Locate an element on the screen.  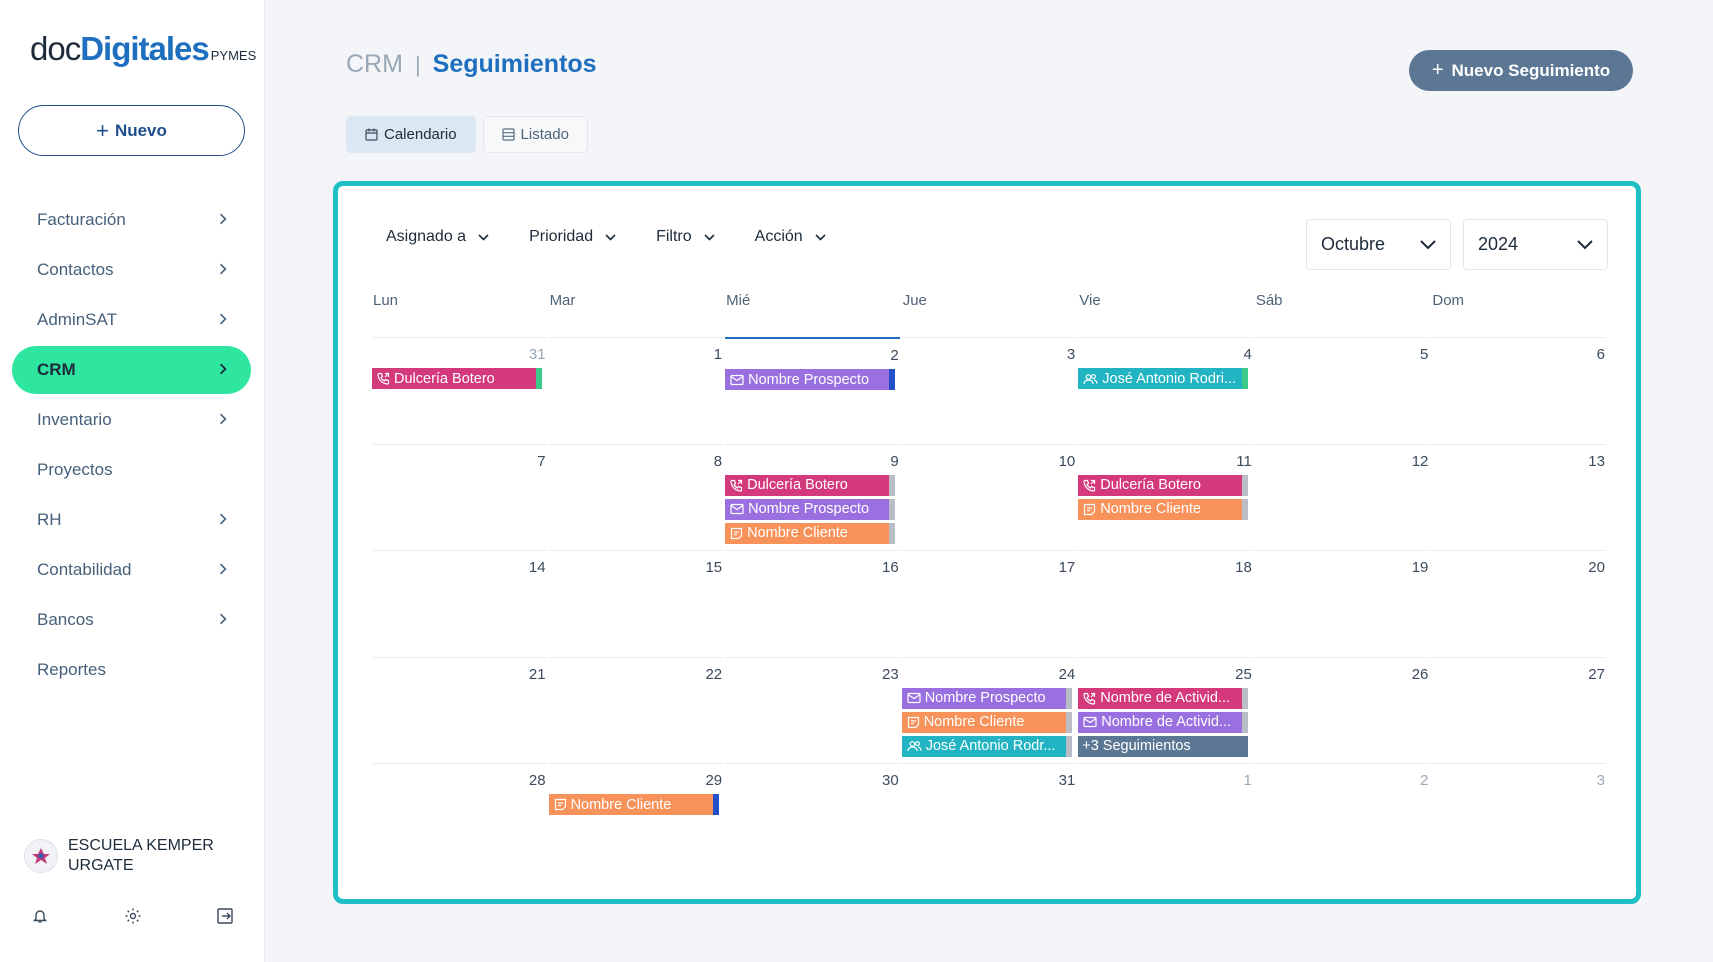
note-icon is located at coordinates (913, 722).